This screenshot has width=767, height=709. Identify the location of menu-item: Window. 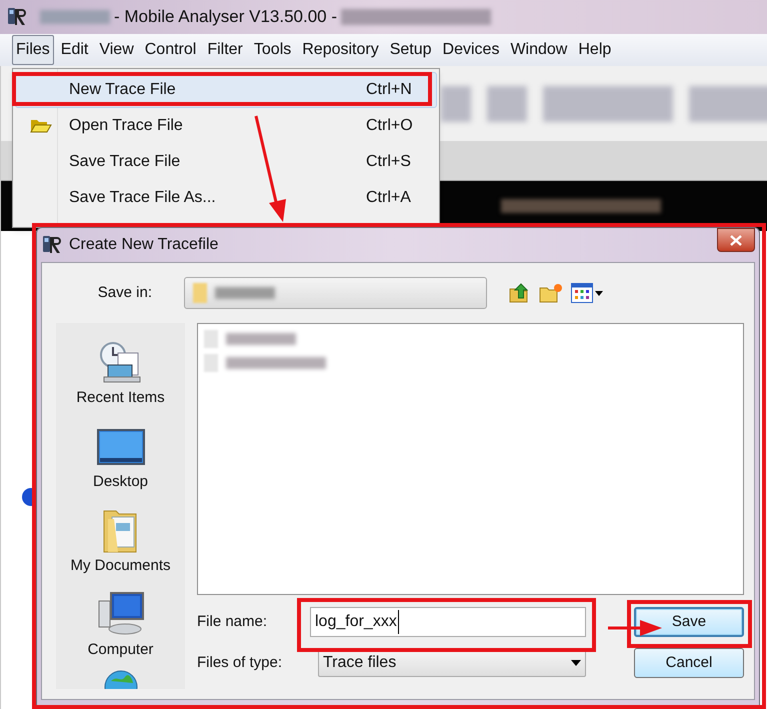
(539, 50).